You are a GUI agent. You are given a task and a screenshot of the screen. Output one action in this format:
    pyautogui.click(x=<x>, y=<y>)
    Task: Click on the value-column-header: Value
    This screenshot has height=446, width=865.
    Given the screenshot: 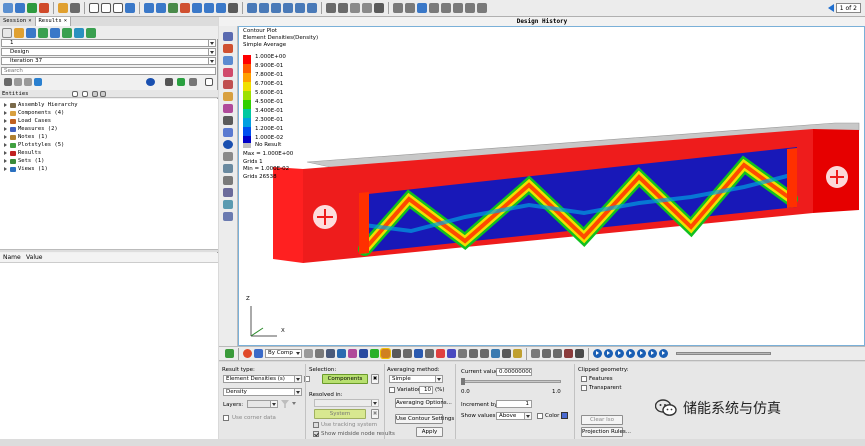 What is the action you would take?
    pyautogui.click(x=33, y=257)
    